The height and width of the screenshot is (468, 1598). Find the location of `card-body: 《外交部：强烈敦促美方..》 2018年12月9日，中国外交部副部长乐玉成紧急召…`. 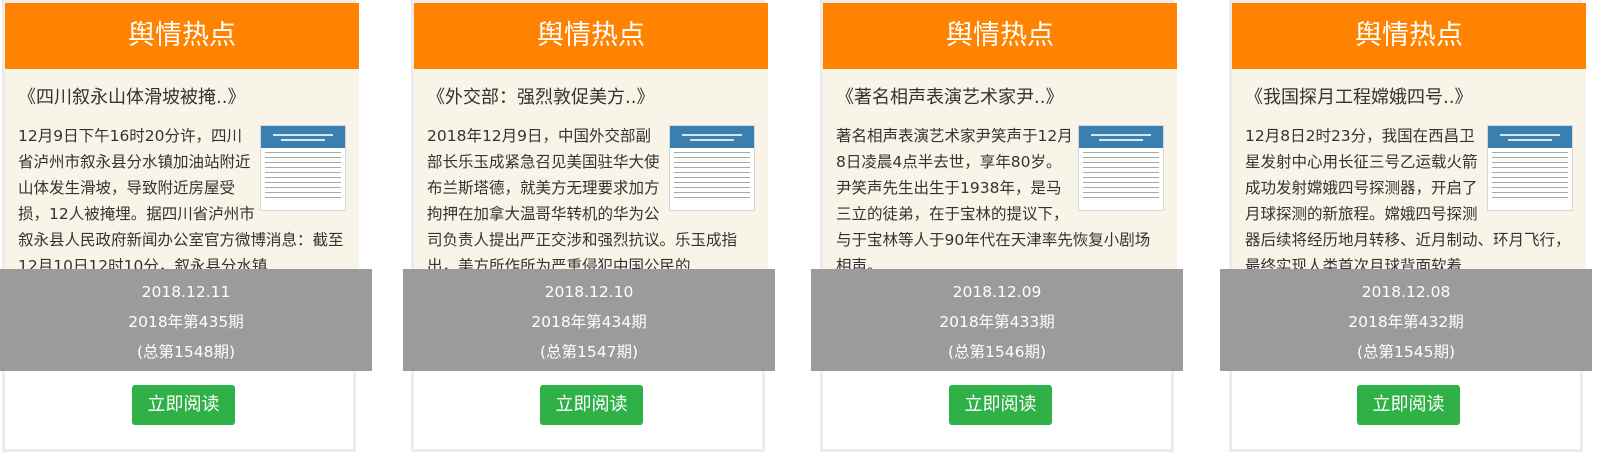

card-body: 《外交部：强烈敦促美方..》 2018年12月9日，中国外交部副部长乐玉成紧急召… is located at coordinates (591, 169).